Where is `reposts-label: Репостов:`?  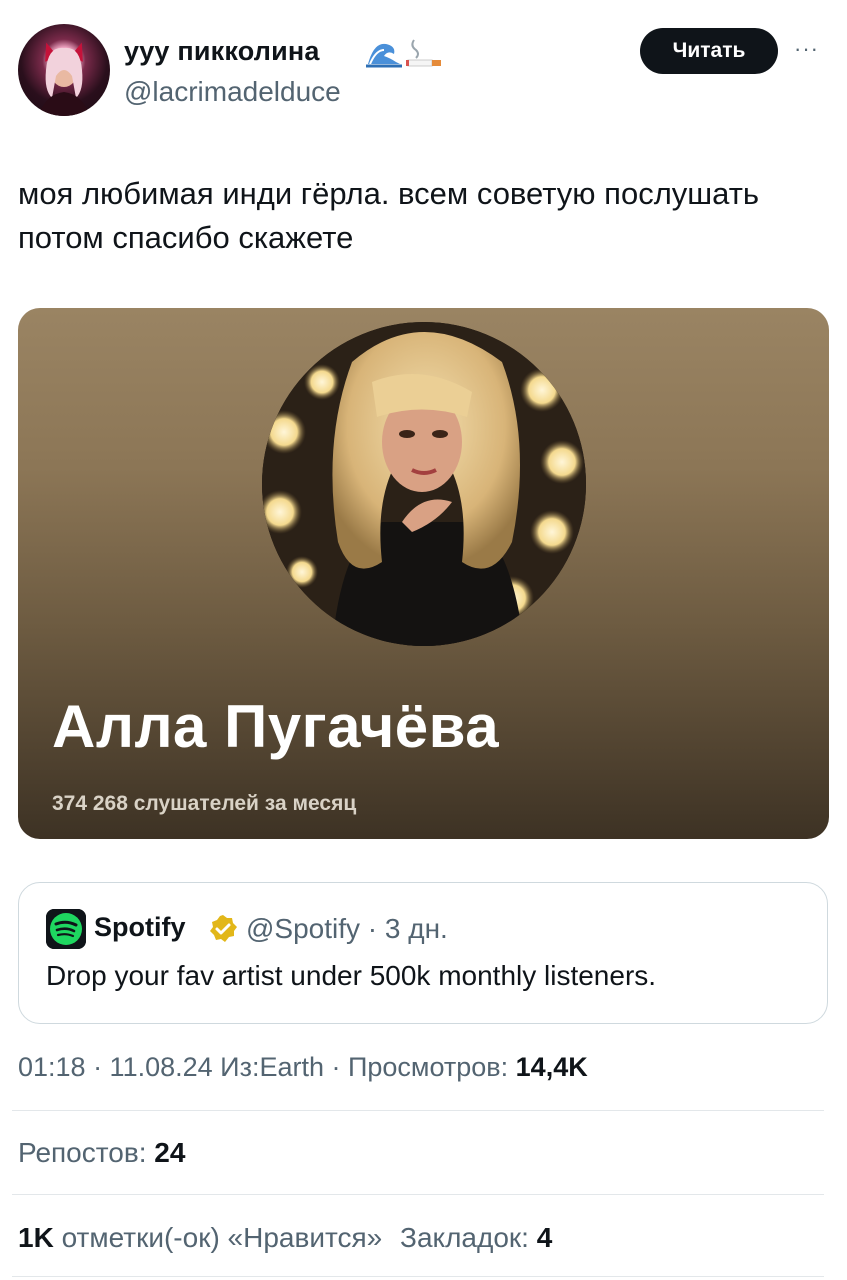
reposts-label: Репостов: is located at coordinates (82, 1152).